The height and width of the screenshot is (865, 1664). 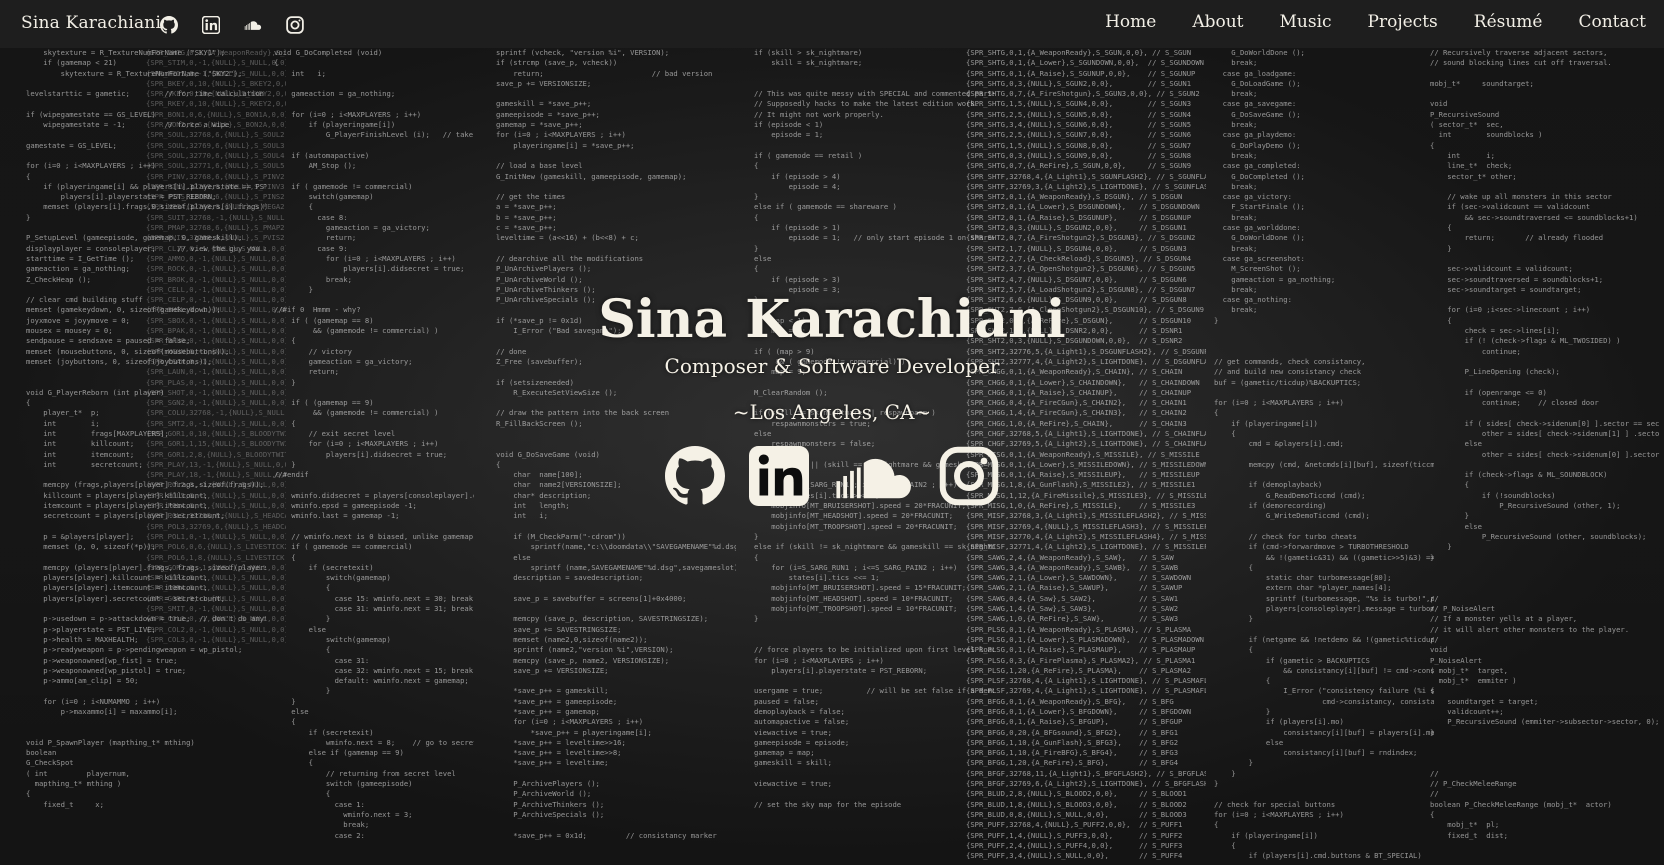 I want to click on social-links, so click(x=242, y=25).